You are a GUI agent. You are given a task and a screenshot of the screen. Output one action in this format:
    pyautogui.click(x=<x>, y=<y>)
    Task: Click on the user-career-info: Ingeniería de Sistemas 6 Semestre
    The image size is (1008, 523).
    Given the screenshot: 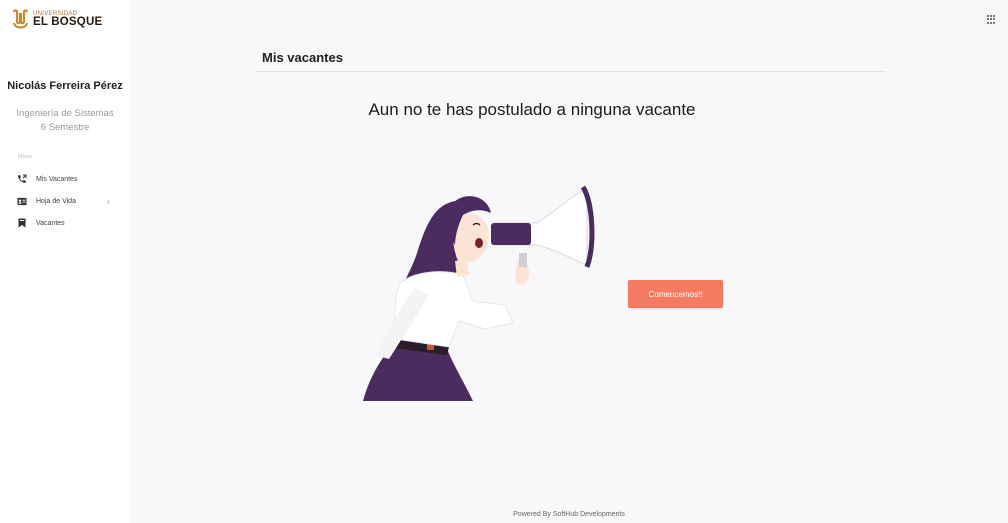 What is the action you would take?
    pyautogui.click(x=65, y=121)
    